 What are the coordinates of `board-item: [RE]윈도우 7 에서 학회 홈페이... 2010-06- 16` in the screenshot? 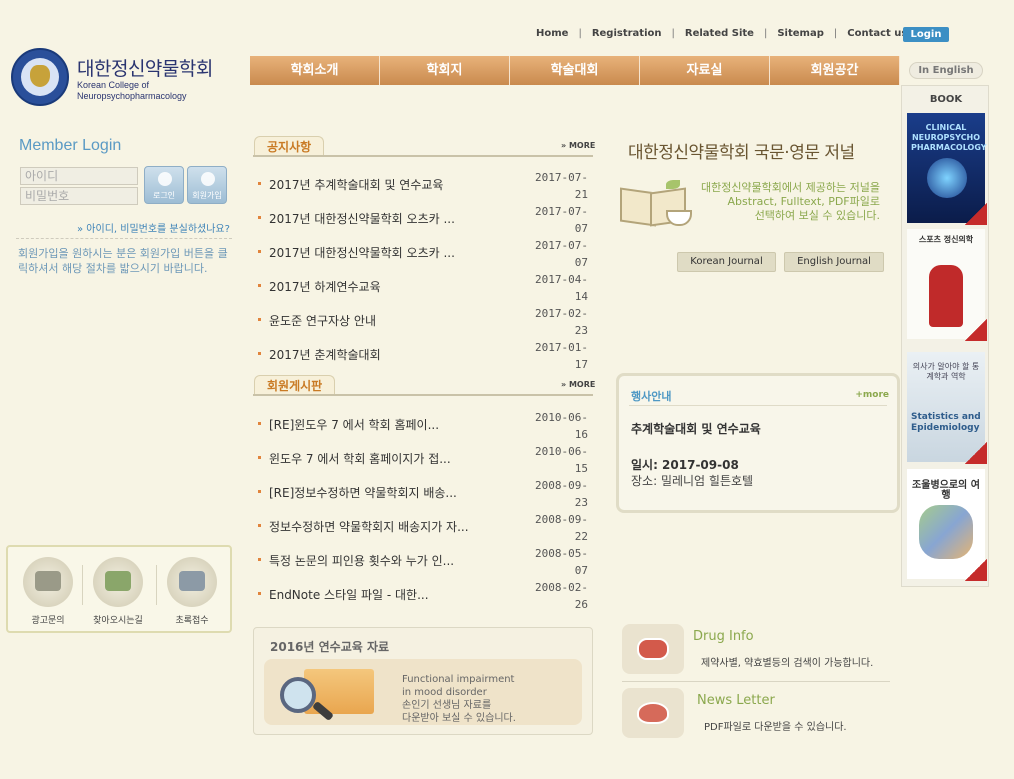 It's located at (425, 427).